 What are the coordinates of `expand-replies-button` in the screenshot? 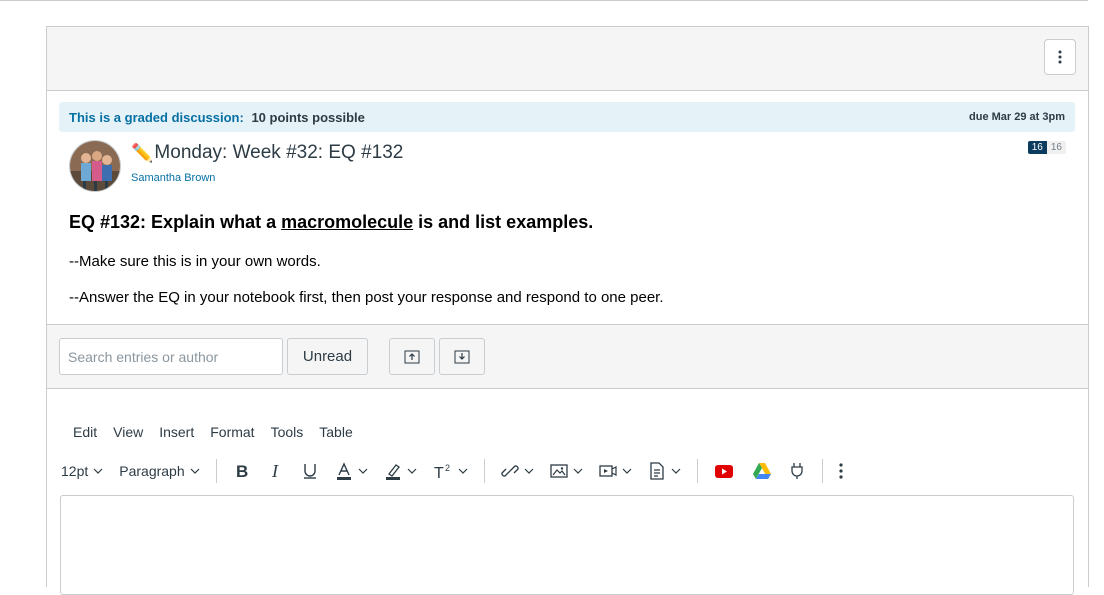 It's located at (462, 356).